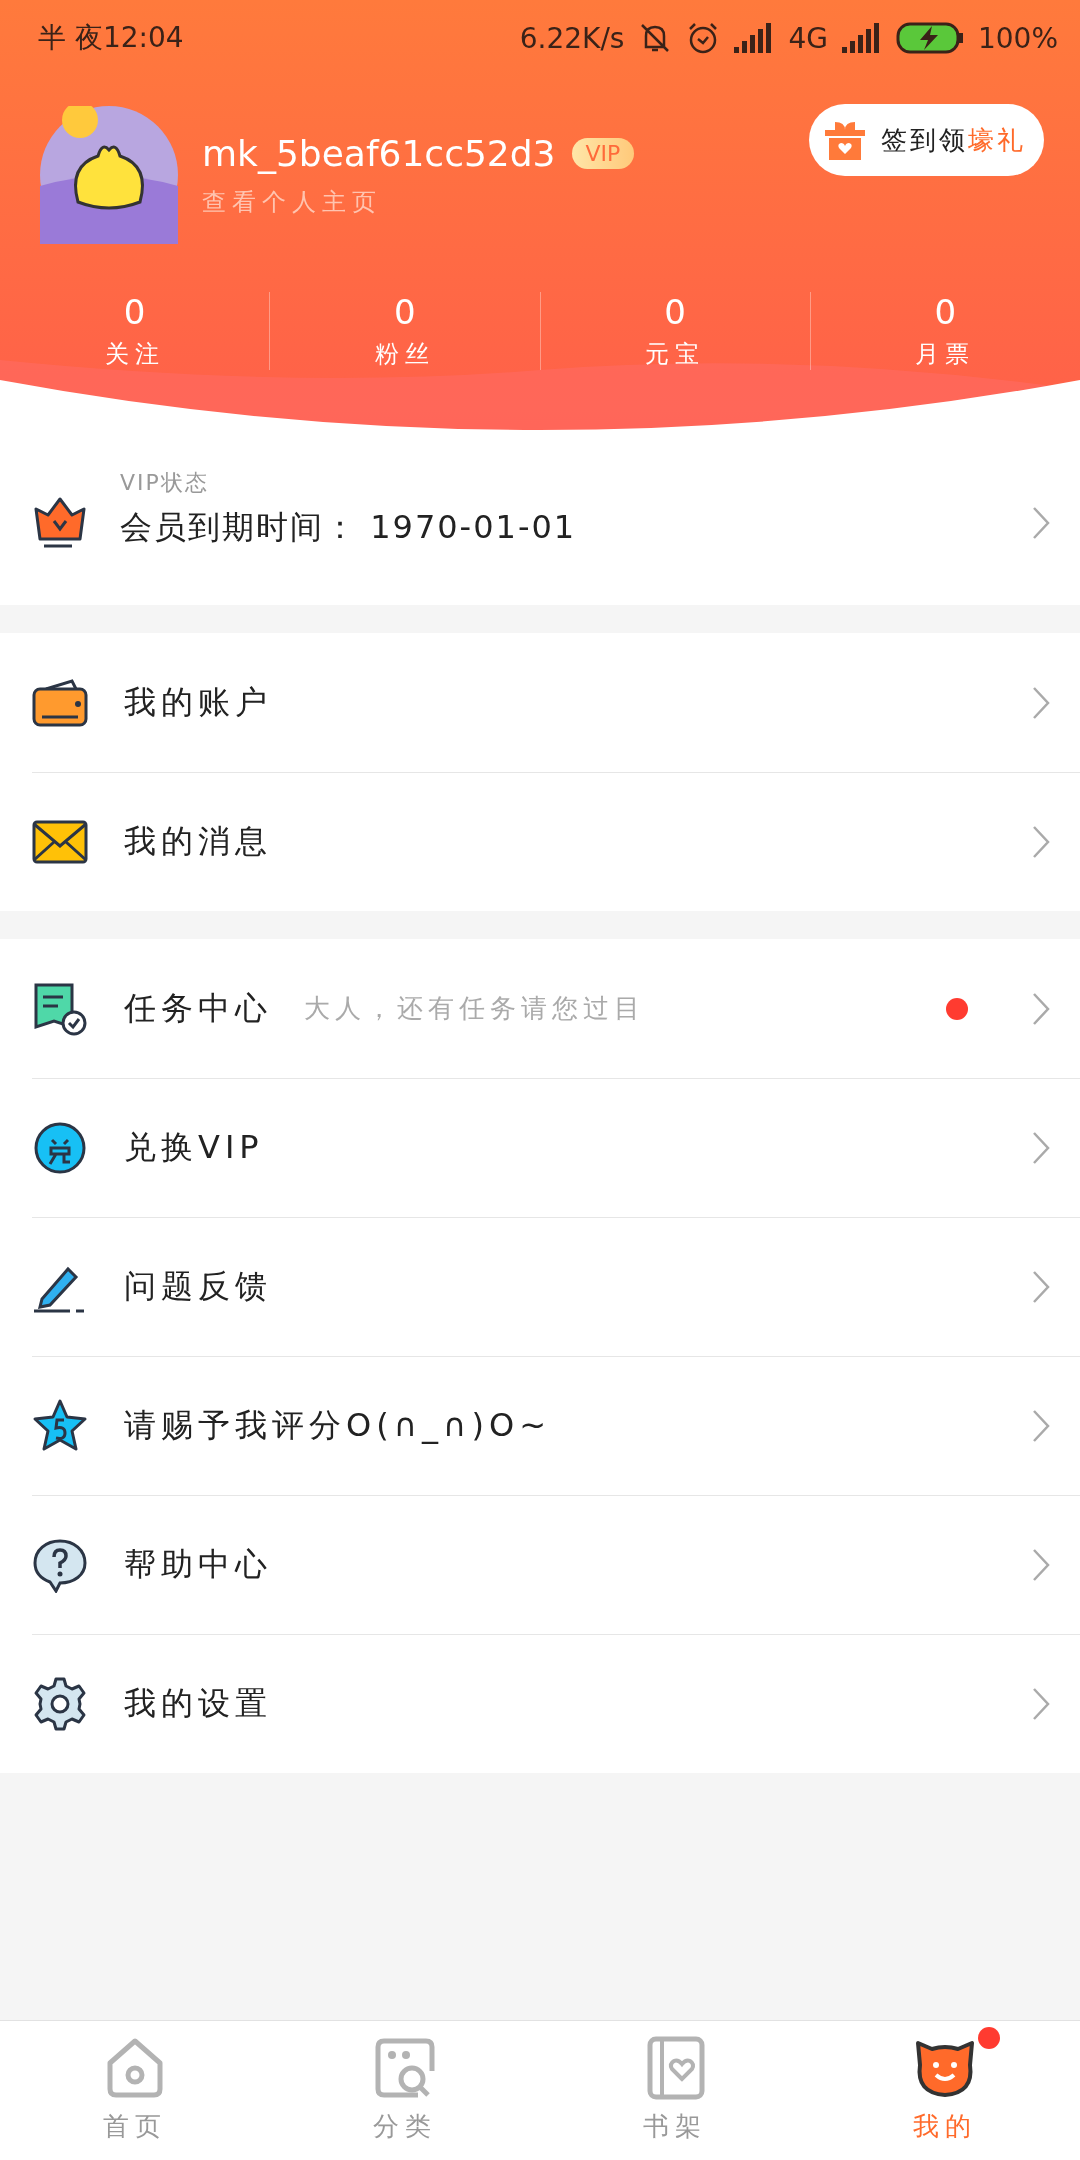 Image resolution: width=1080 pixels, height=2160 pixels. I want to click on status-time: 半 夜12:04, so click(111, 38).